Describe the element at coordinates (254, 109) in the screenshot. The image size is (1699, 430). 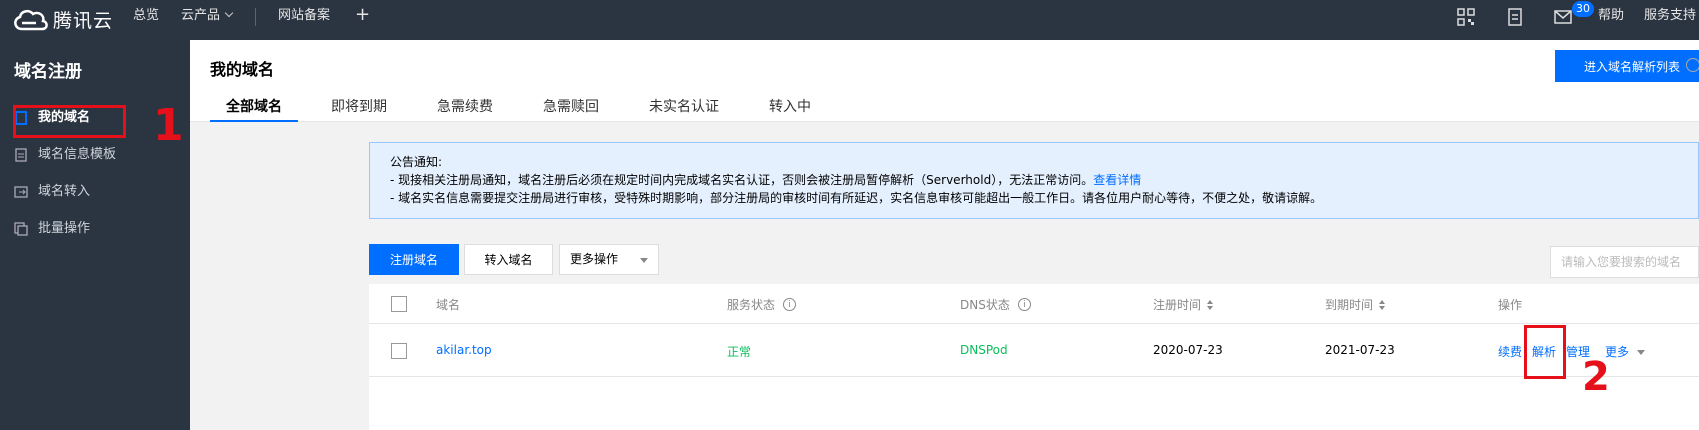
I see `tab-all-domains: 全部域名` at that location.